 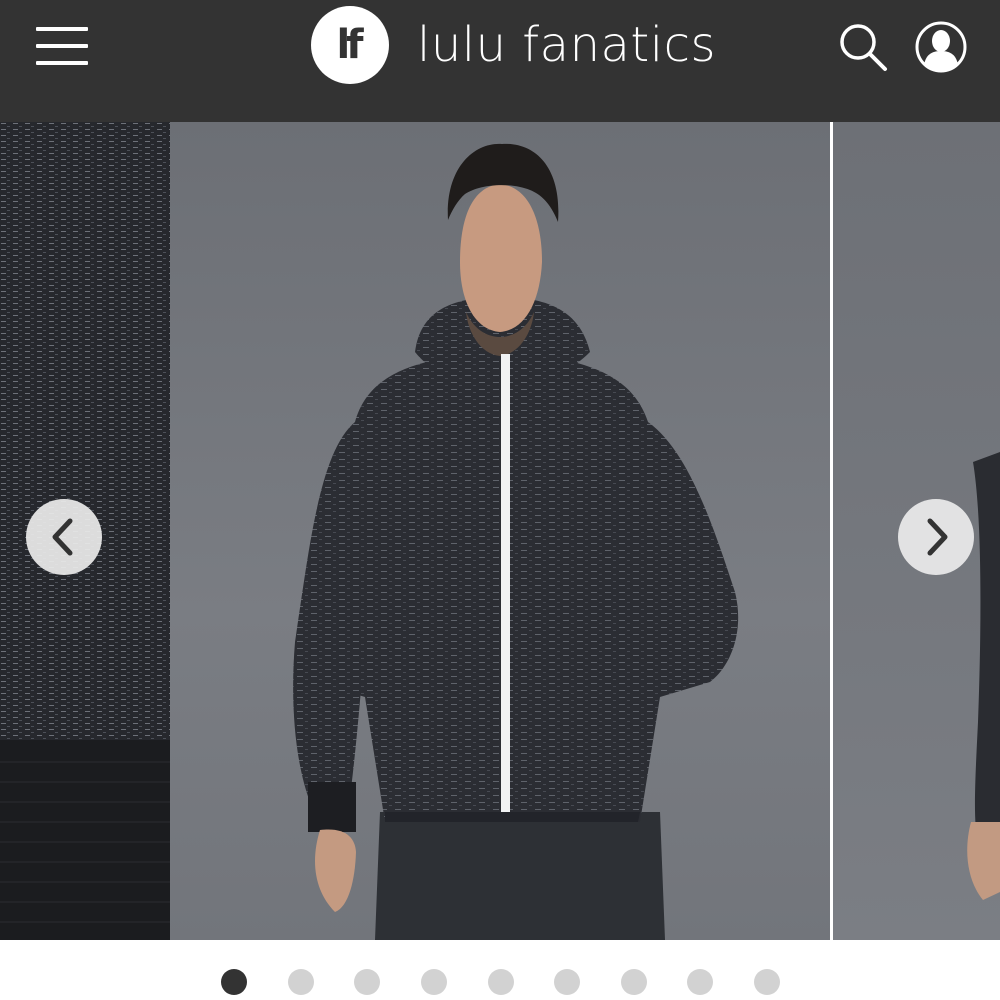 What do you see at coordinates (62, 46) in the screenshot?
I see `hamburger-menu-icon` at bounding box center [62, 46].